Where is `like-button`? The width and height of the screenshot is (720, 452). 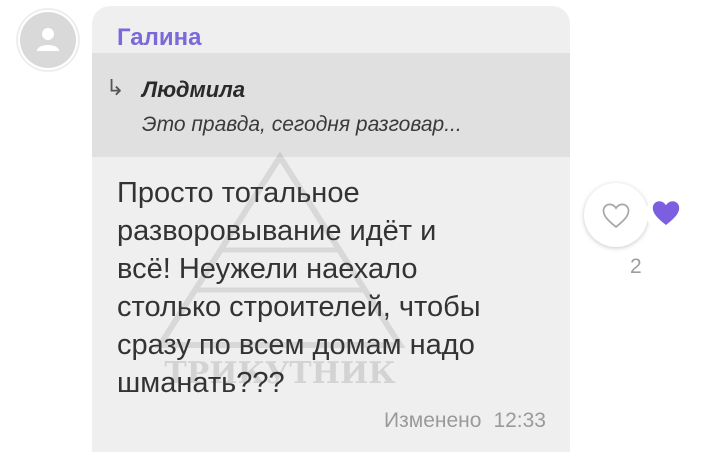 like-button is located at coordinates (616, 215).